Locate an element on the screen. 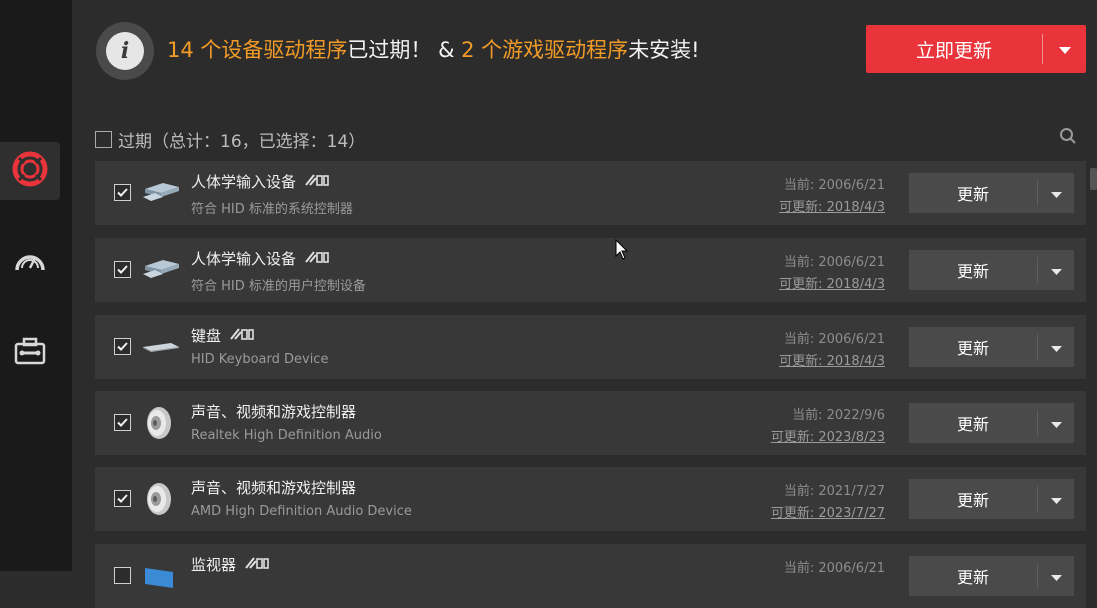  current-version: 当前: 2021/7/27 is located at coordinates (834, 491).